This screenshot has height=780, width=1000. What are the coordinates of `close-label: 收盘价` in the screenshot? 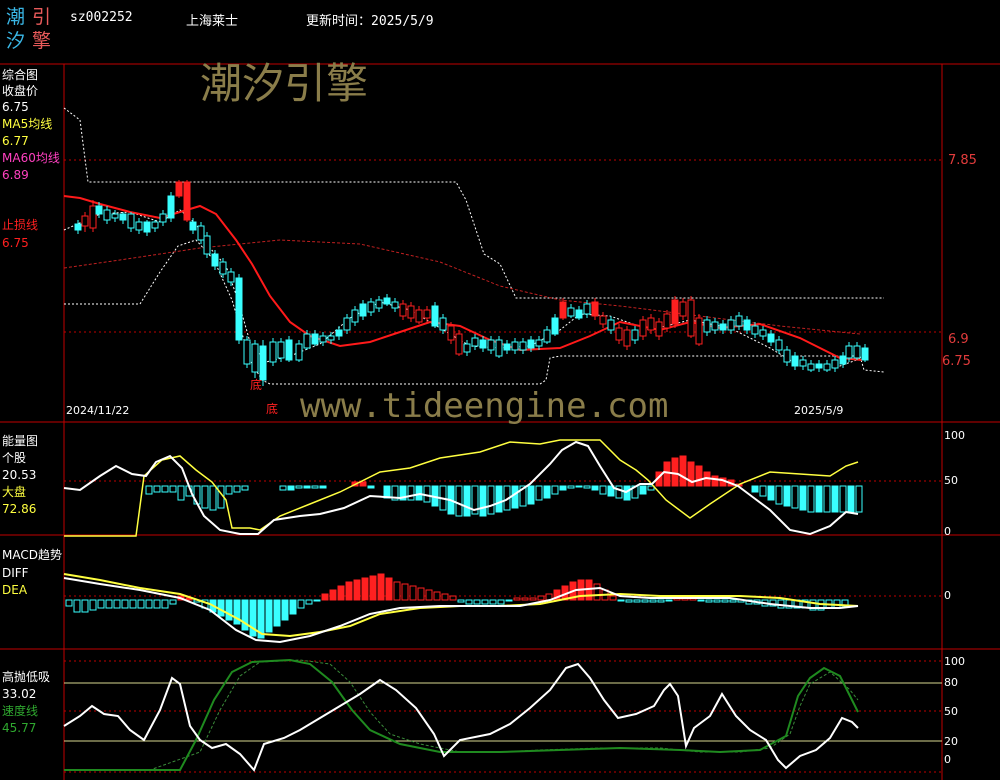 It's located at (20, 91).